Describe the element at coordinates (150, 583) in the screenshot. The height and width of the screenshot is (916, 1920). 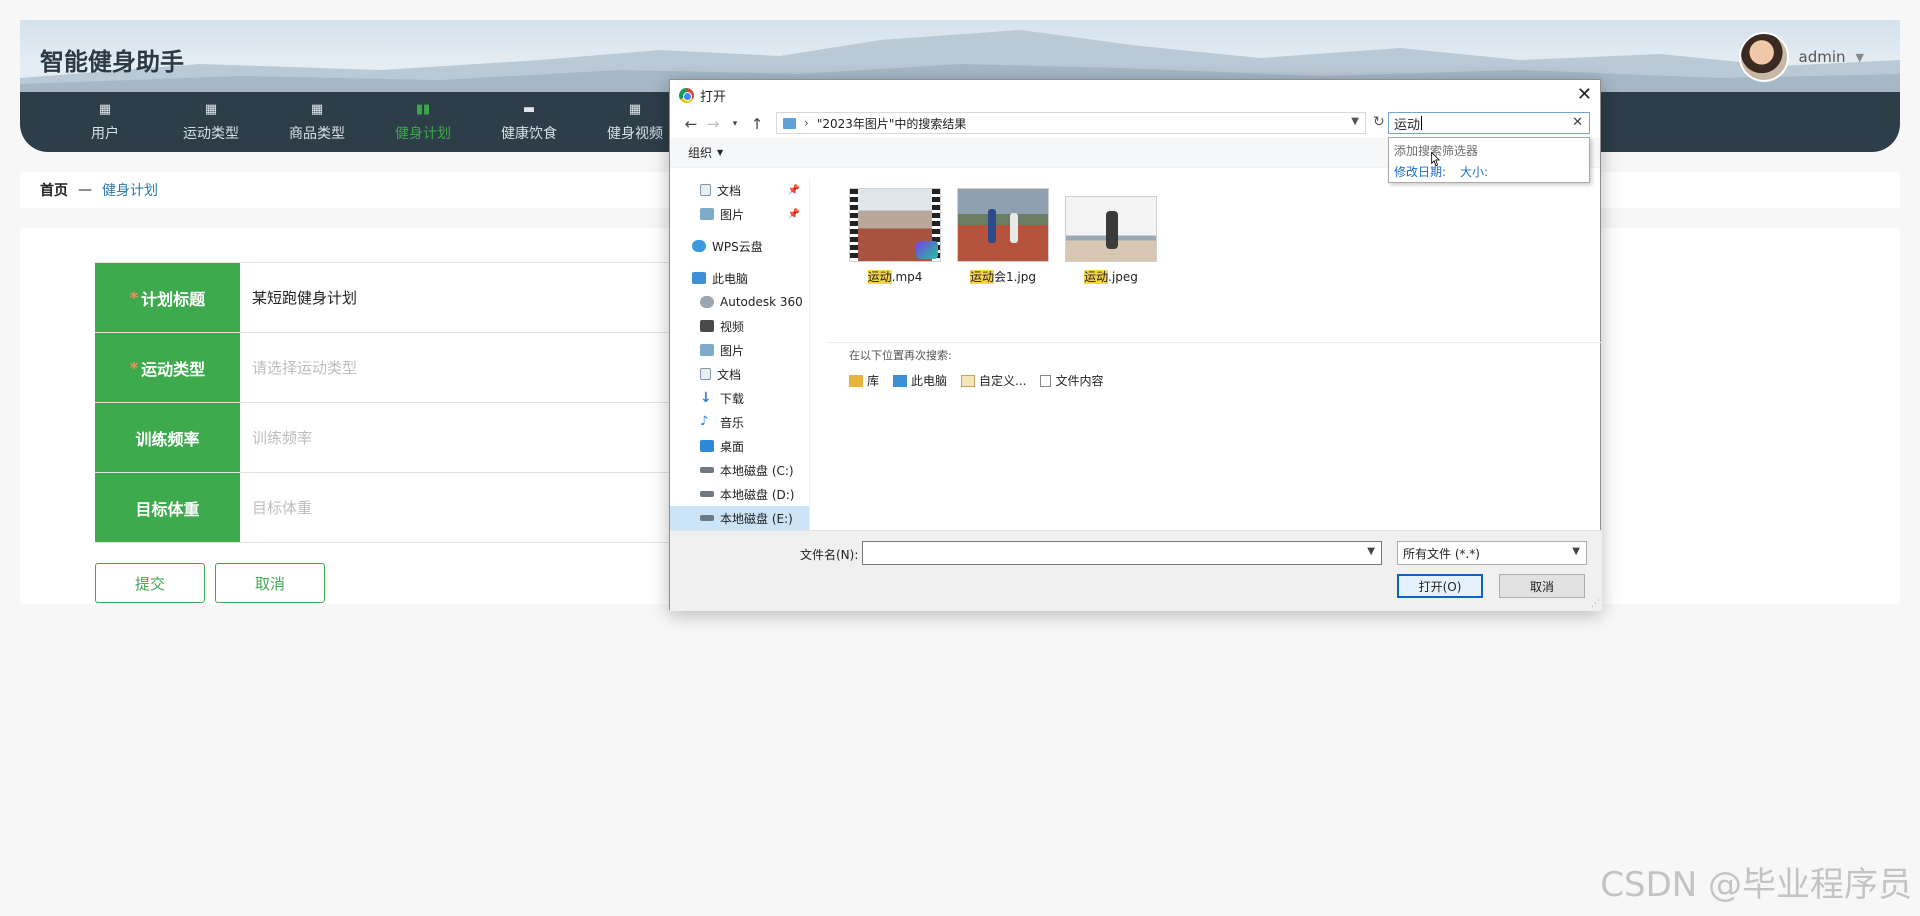
I see `submit-button: 提交` at that location.